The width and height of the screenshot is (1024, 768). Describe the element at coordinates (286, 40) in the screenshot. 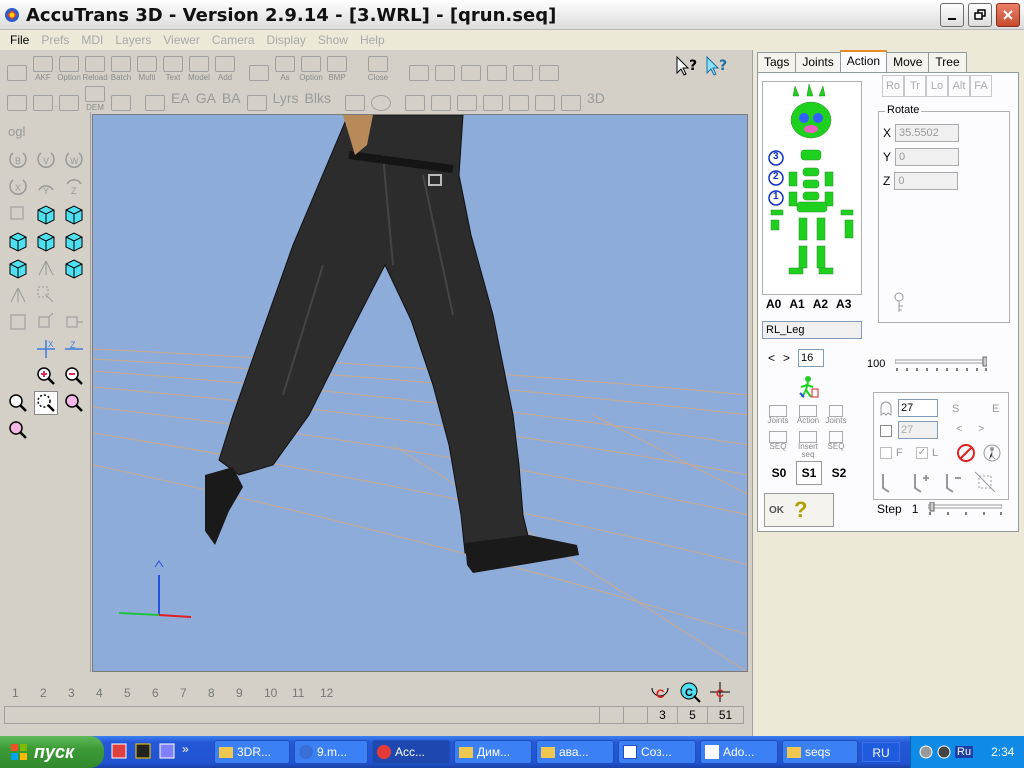

I see `menu-display: Display` at that location.